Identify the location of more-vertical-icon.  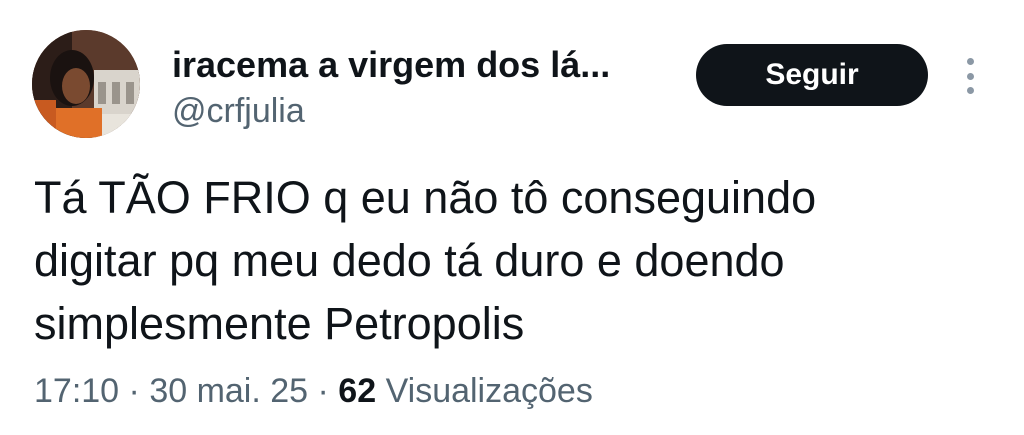
(970, 76).